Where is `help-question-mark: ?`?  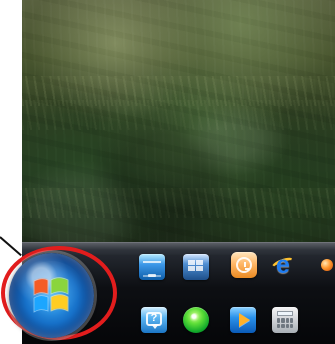
help-question-mark: ? is located at coordinates (154, 318).